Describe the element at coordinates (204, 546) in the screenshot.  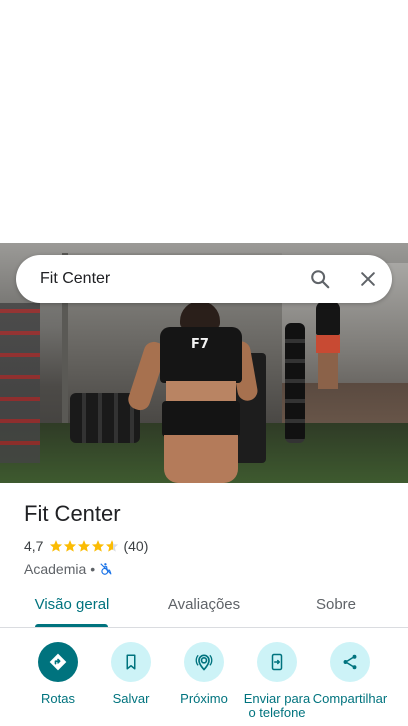
I see `rating-row: 4,7 (40)` at that location.